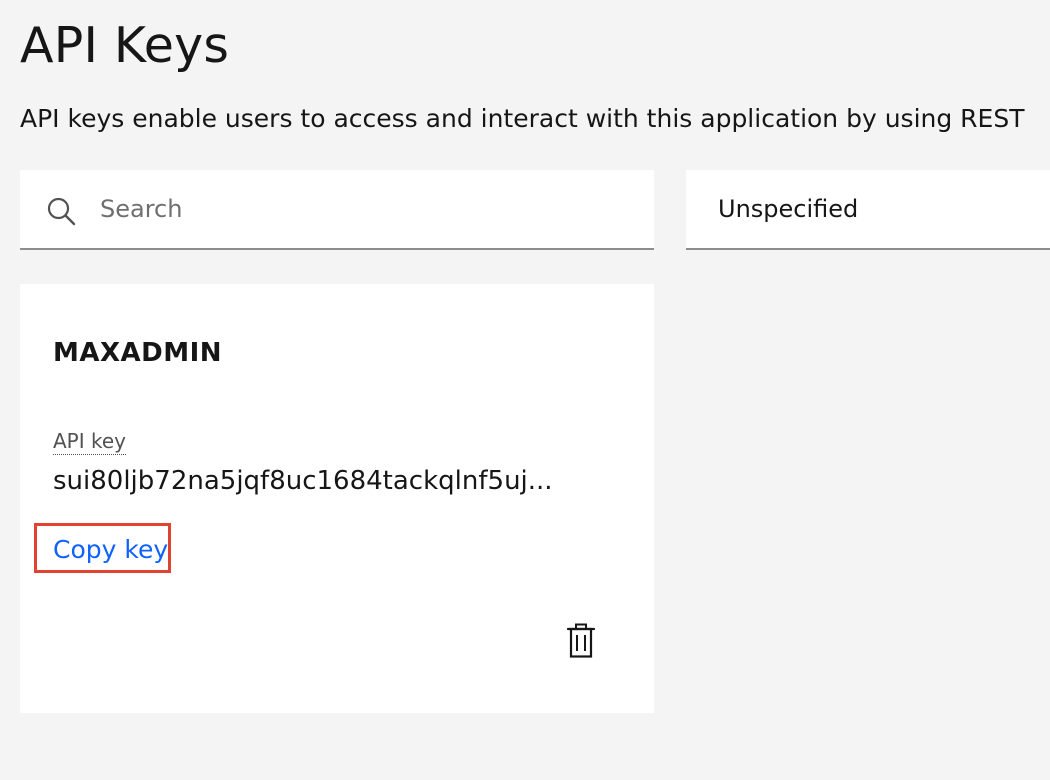 The image size is (1050, 780). I want to click on search-box, so click(337, 210).